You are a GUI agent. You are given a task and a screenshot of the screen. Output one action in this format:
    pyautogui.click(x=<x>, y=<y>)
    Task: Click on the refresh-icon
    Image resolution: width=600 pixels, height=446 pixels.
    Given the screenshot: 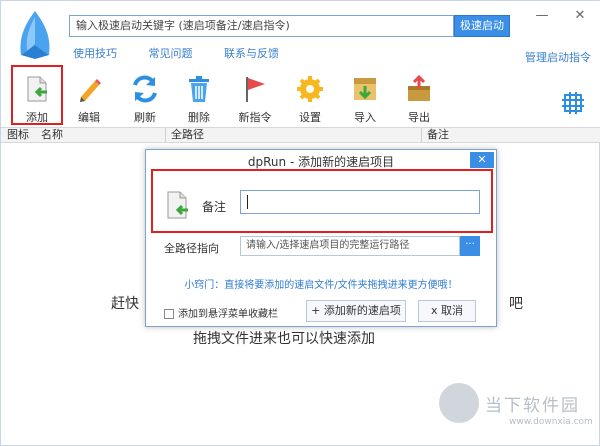 What is the action you would take?
    pyautogui.click(x=145, y=89)
    